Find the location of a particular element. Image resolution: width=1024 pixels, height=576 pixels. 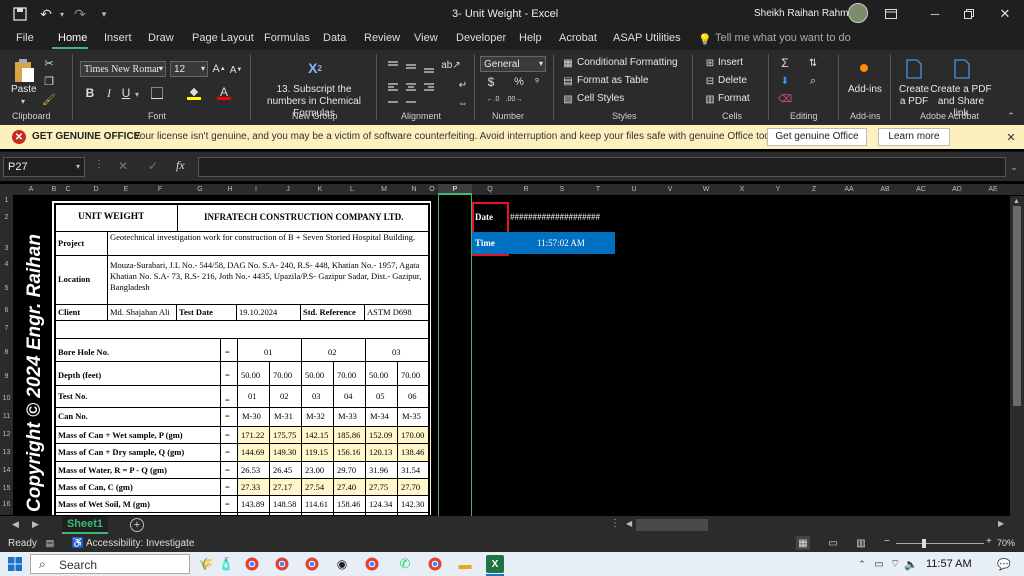

column-header: L is located at coordinates (352, 189).